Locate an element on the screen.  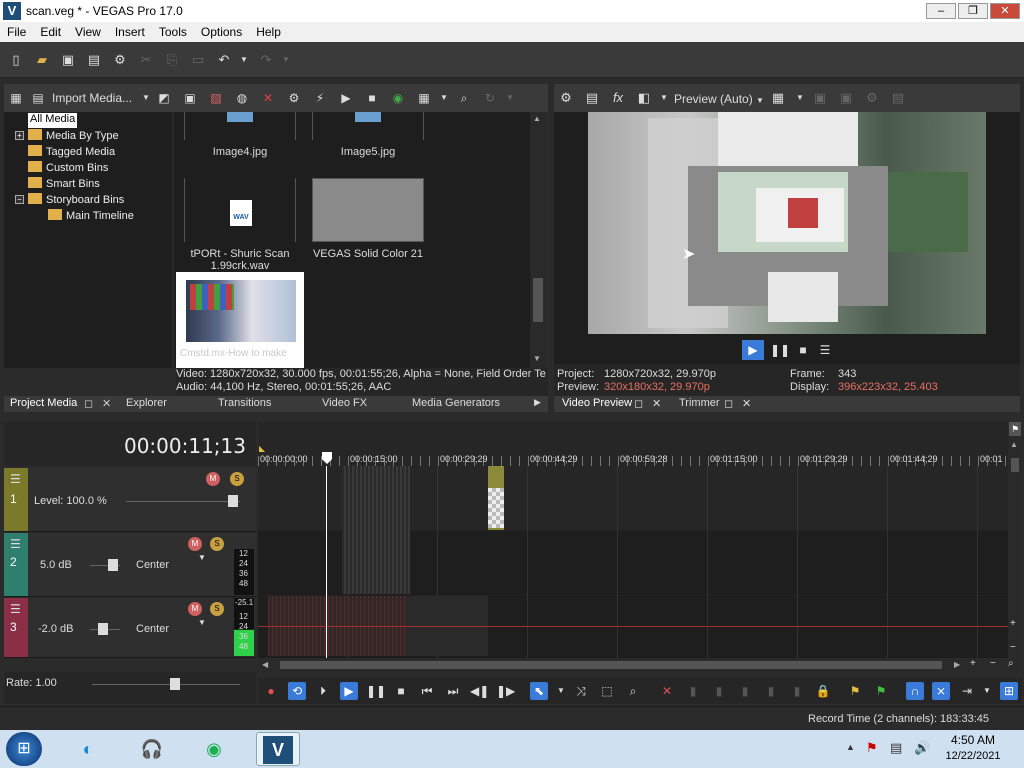
delete-icon: ✕ is located at coordinates (667, 691).